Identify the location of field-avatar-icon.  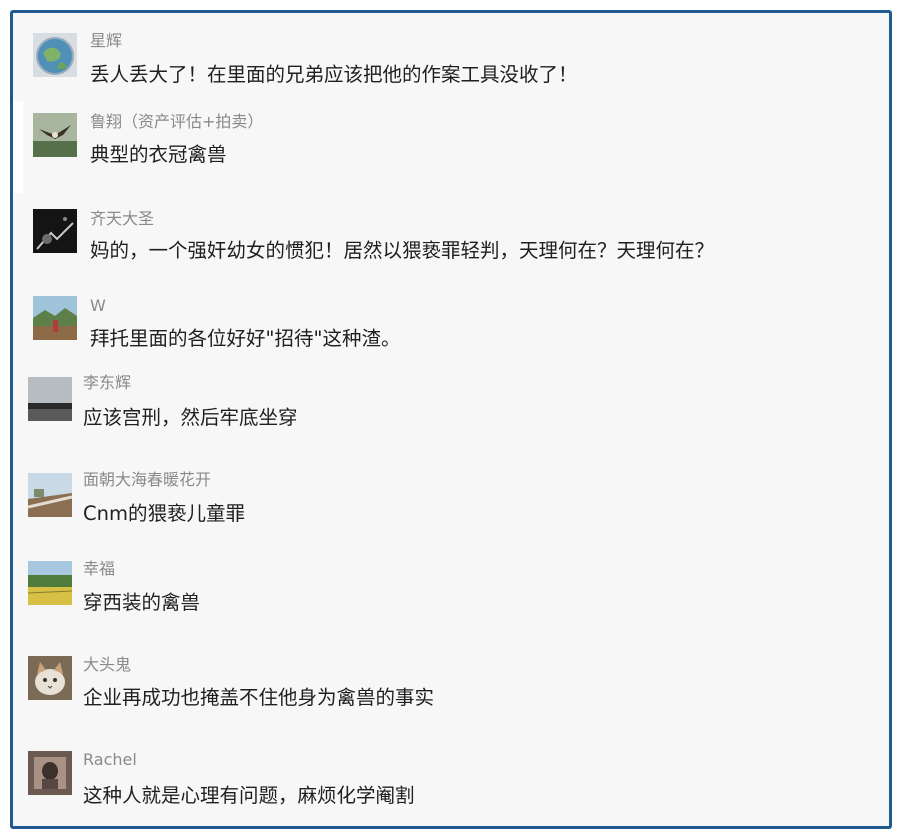
(50, 583).